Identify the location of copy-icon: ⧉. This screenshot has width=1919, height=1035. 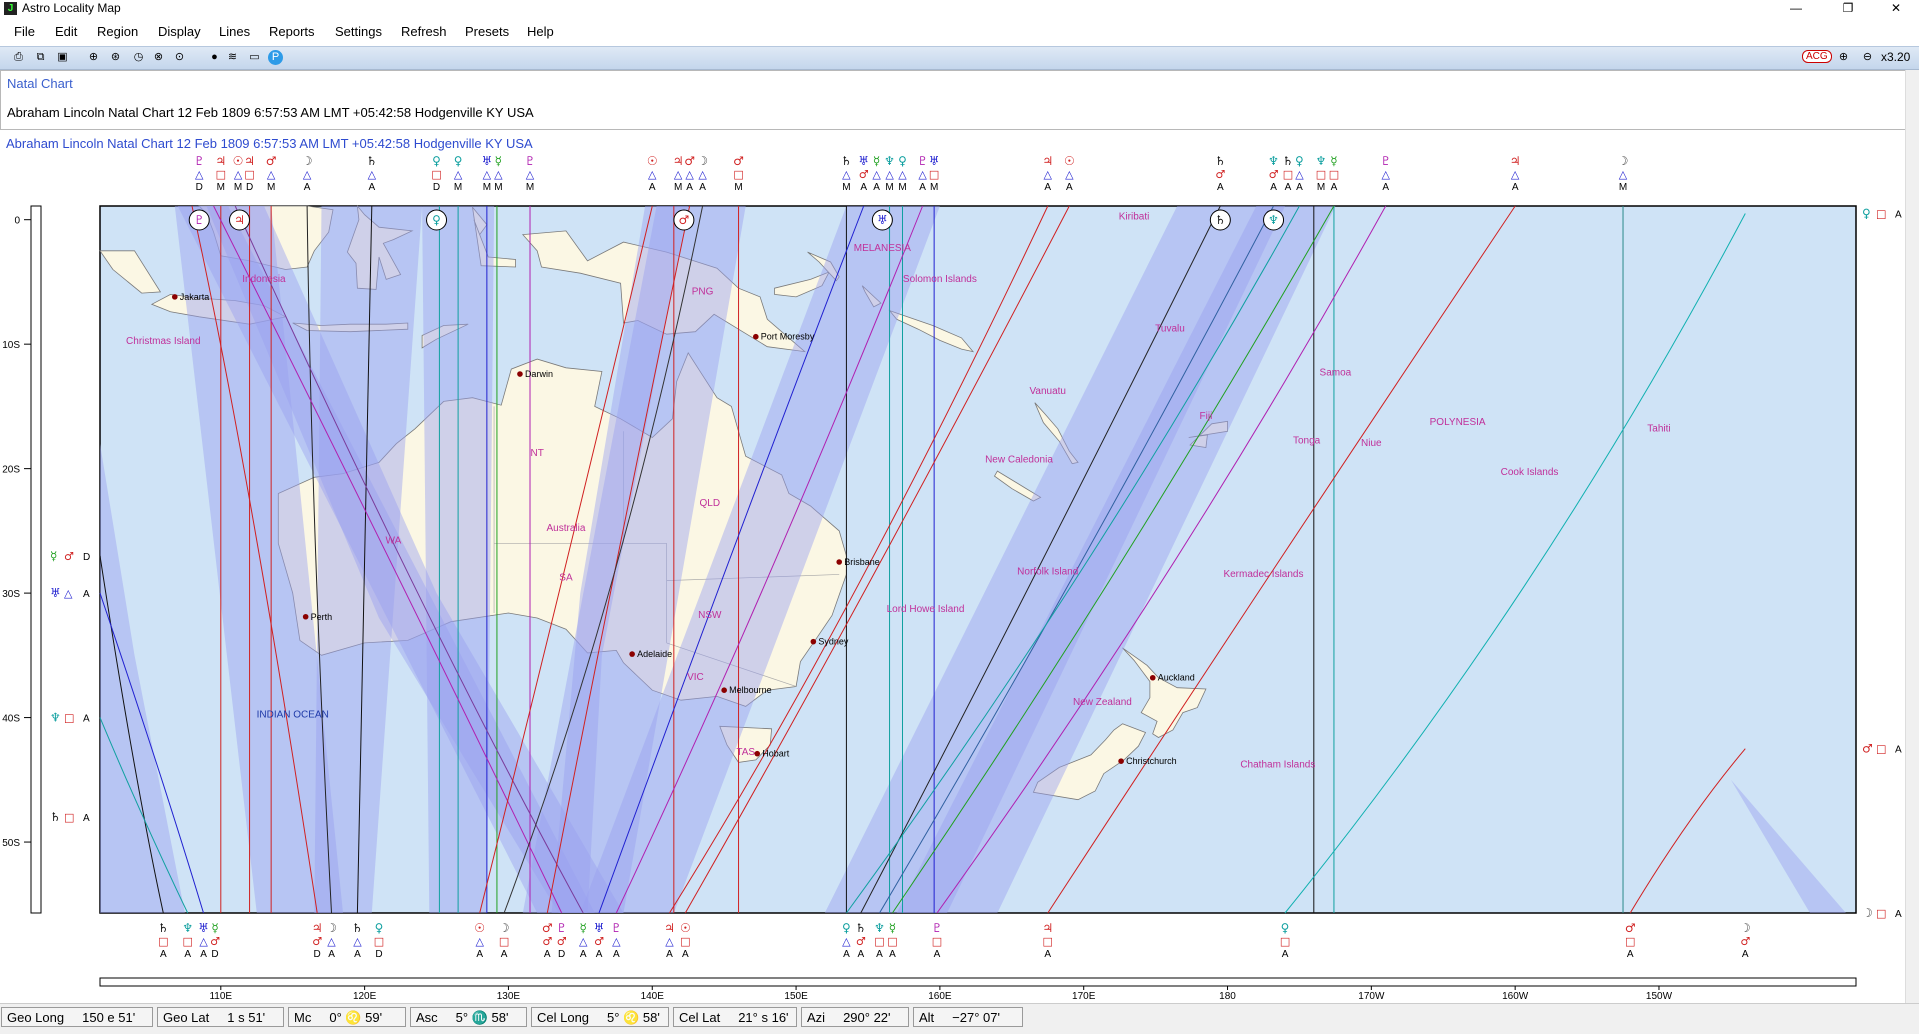
(40, 57).